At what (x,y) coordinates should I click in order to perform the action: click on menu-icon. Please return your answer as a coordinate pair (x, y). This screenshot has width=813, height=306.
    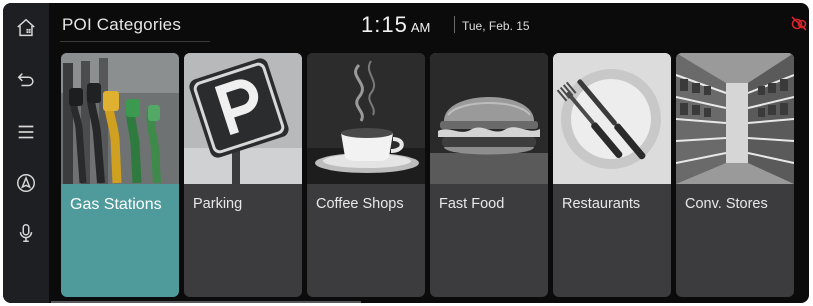
    Looking at the image, I should click on (26, 132).